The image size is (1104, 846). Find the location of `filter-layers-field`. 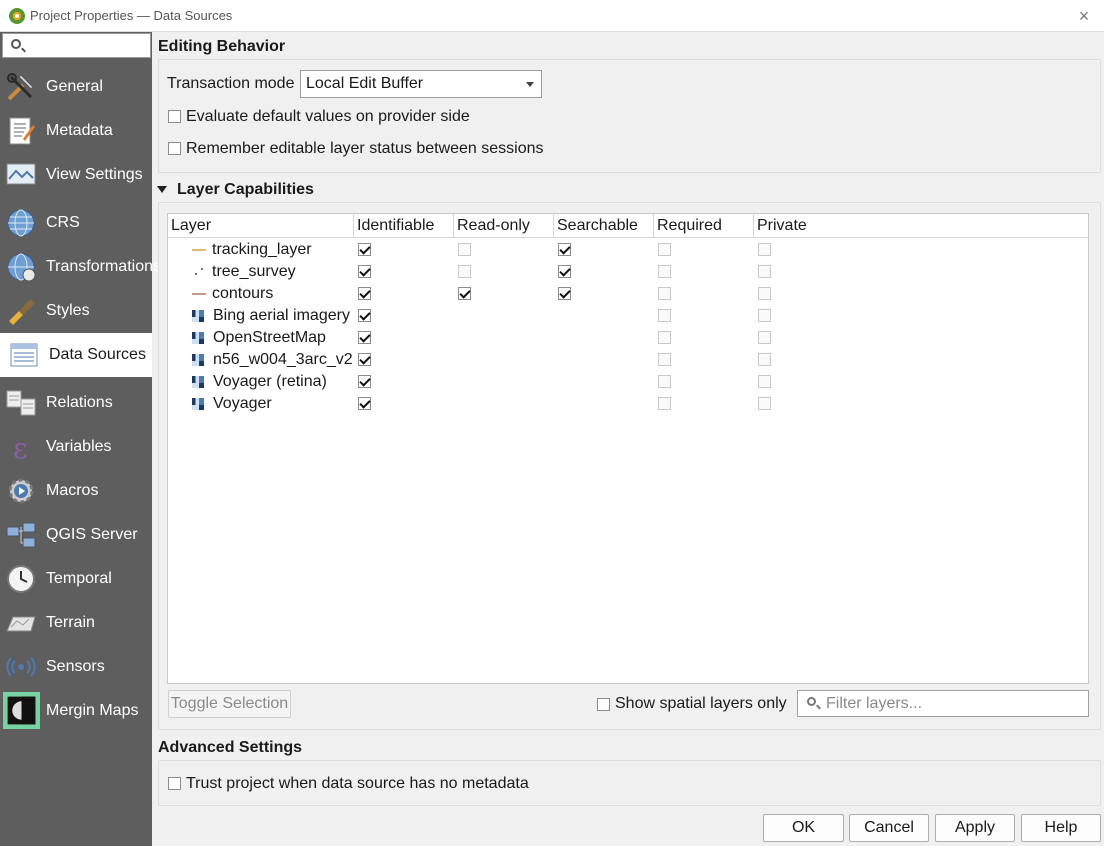

filter-layers-field is located at coordinates (943, 703).